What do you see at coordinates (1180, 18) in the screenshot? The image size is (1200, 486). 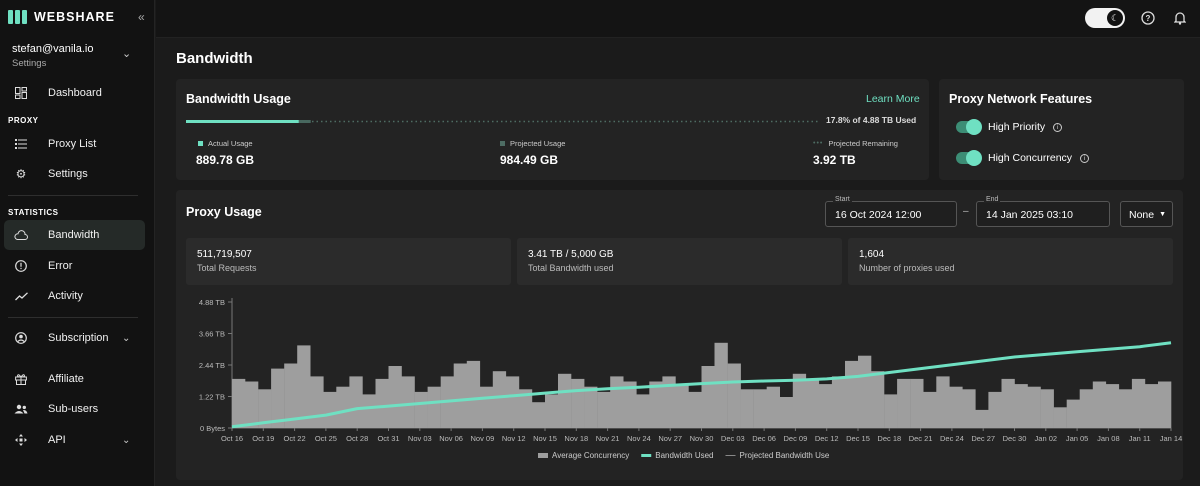 I see `bell-icon` at bounding box center [1180, 18].